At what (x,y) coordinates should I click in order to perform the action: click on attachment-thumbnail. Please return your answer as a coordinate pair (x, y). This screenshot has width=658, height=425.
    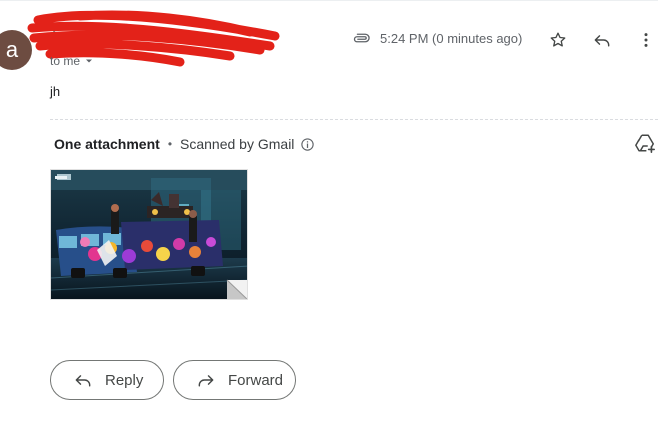
    Looking at the image, I should click on (149, 234).